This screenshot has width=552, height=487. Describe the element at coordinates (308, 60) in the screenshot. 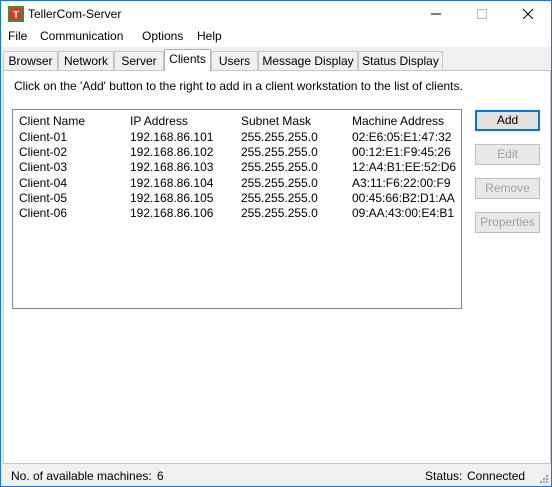

I see `tab-message-display: Message Display` at that location.